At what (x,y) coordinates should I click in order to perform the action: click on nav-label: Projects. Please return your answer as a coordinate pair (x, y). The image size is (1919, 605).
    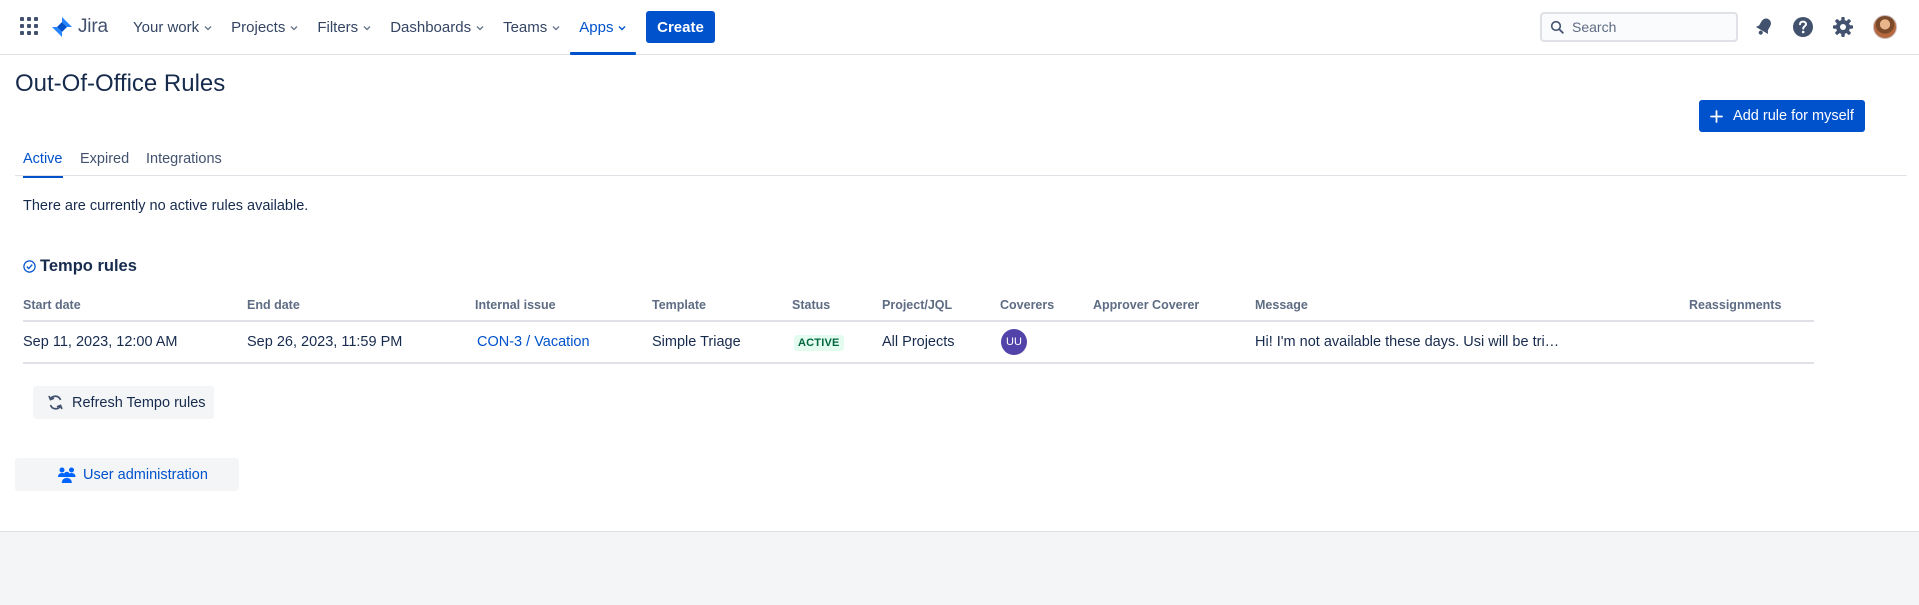
    Looking at the image, I should click on (258, 27).